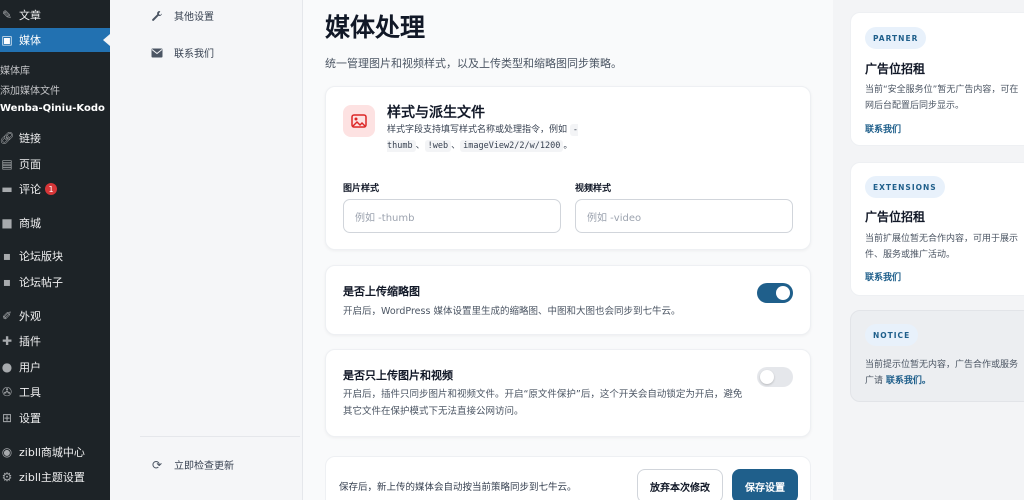 The width and height of the screenshot is (1024, 500). What do you see at coordinates (568, 478) in the screenshot?
I see `save-bar: 保存后，新上传的媒体会自动按当前策略同步到七牛云。 放弃本次修改 保存设置` at bounding box center [568, 478].